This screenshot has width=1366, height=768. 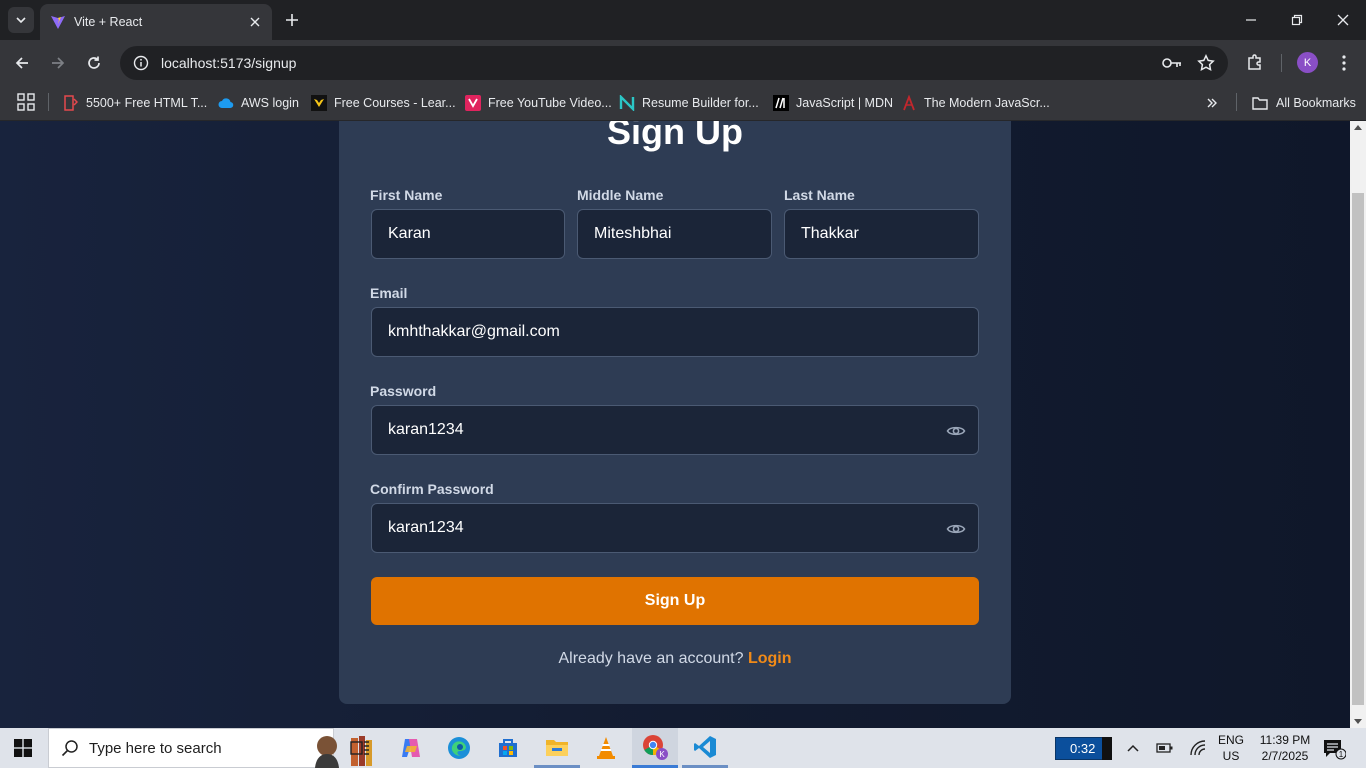 I want to click on html-template-icon, so click(x=71, y=103).